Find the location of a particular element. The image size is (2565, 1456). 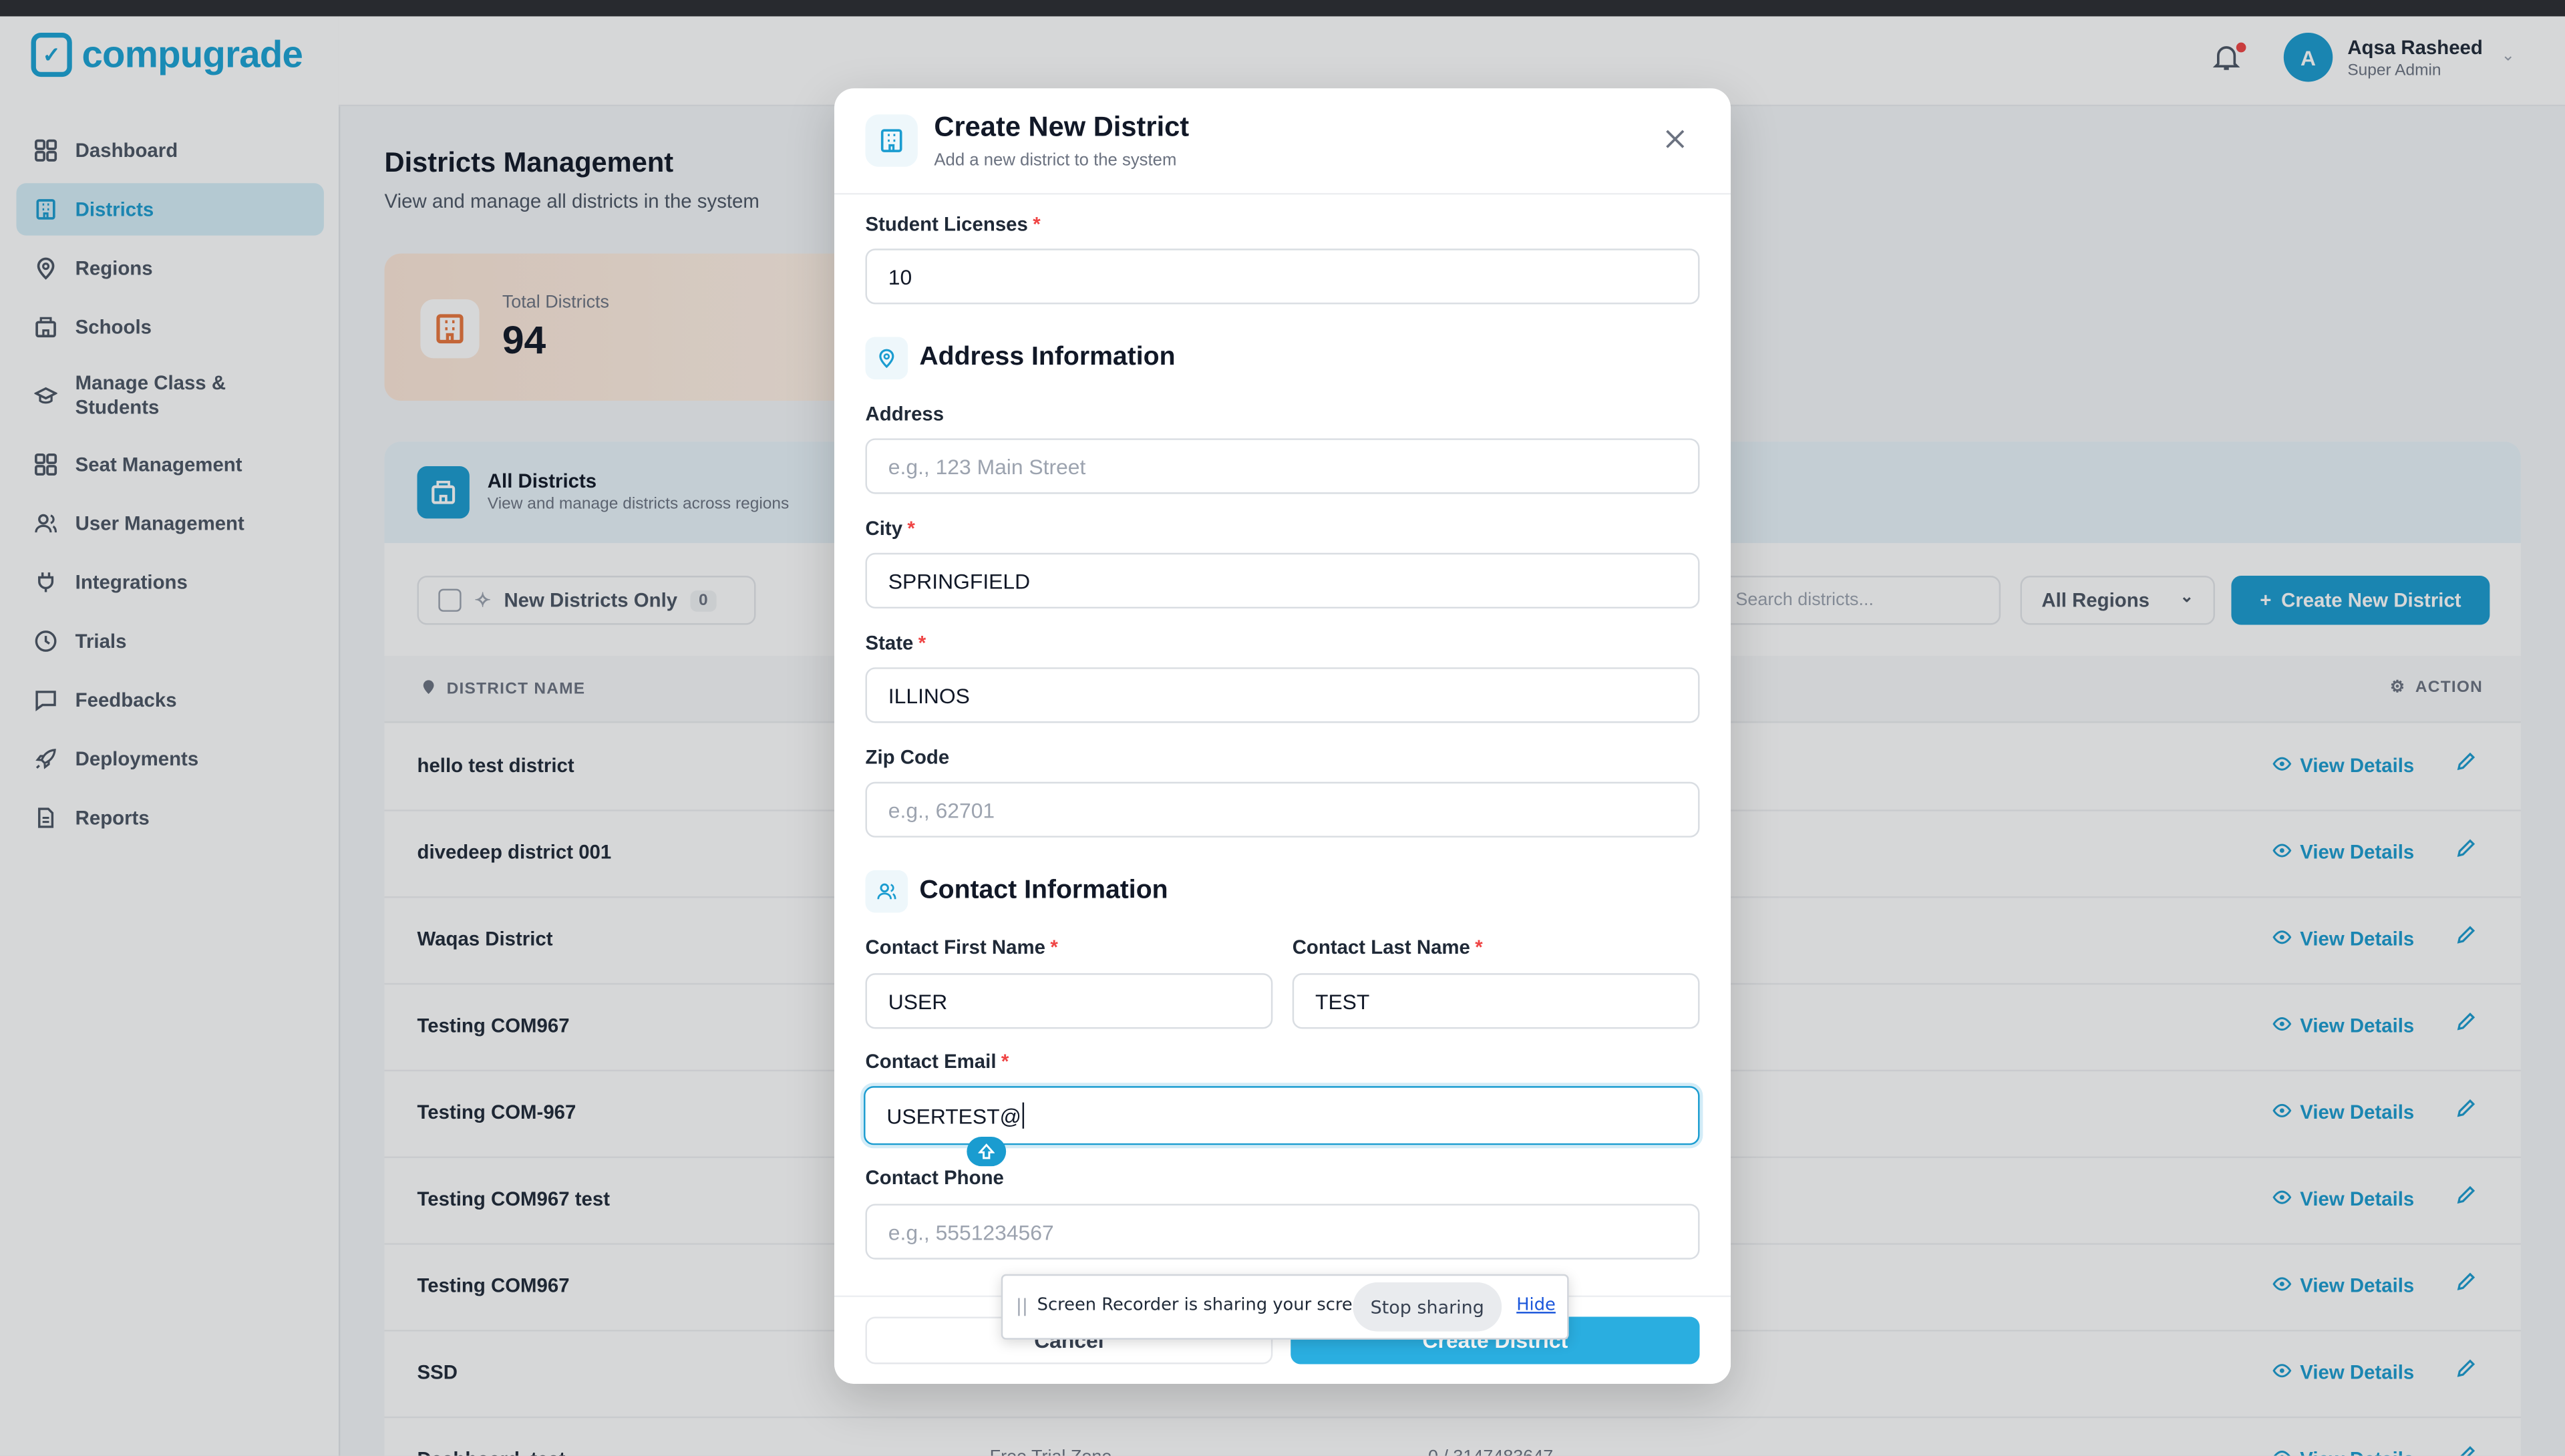

contact-email-label: Contact Email * is located at coordinates (937, 1061).